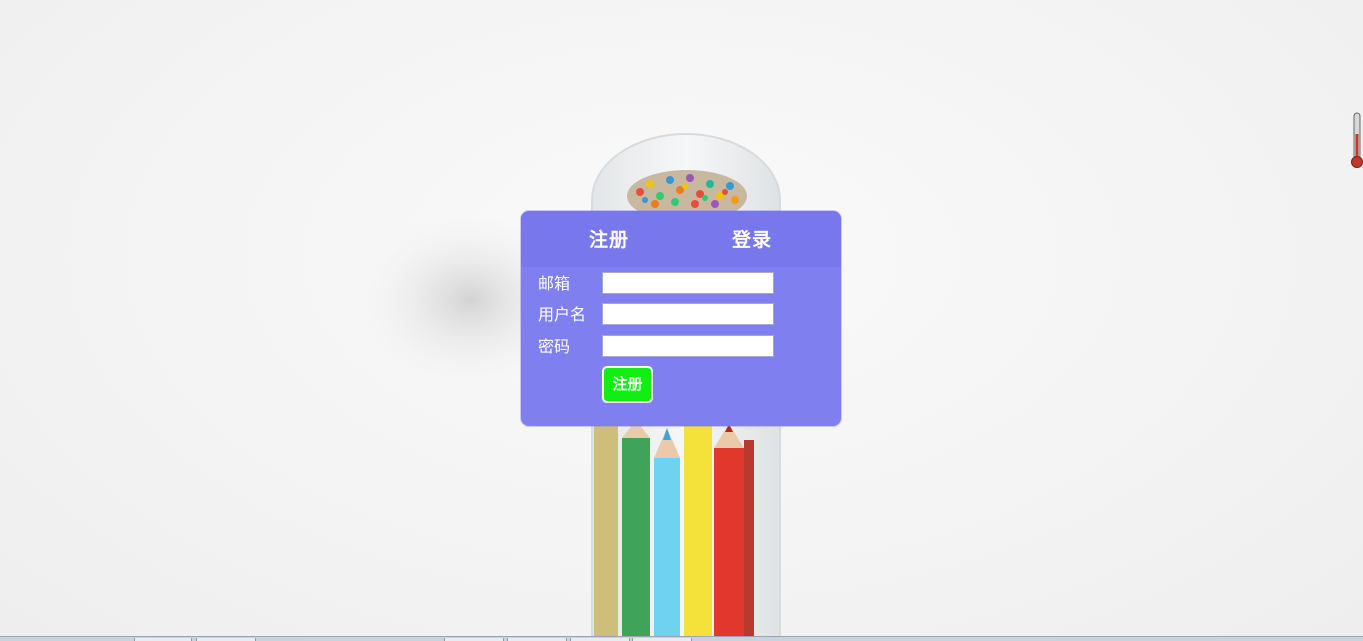  I want to click on email-field, so click(688, 283).